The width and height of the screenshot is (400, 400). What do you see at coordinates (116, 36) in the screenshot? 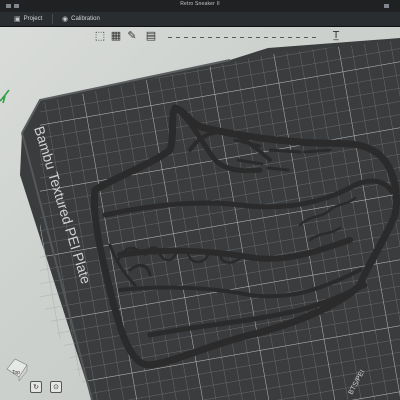
I see `grid-icon: ▦` at bounding box center [116, 36].